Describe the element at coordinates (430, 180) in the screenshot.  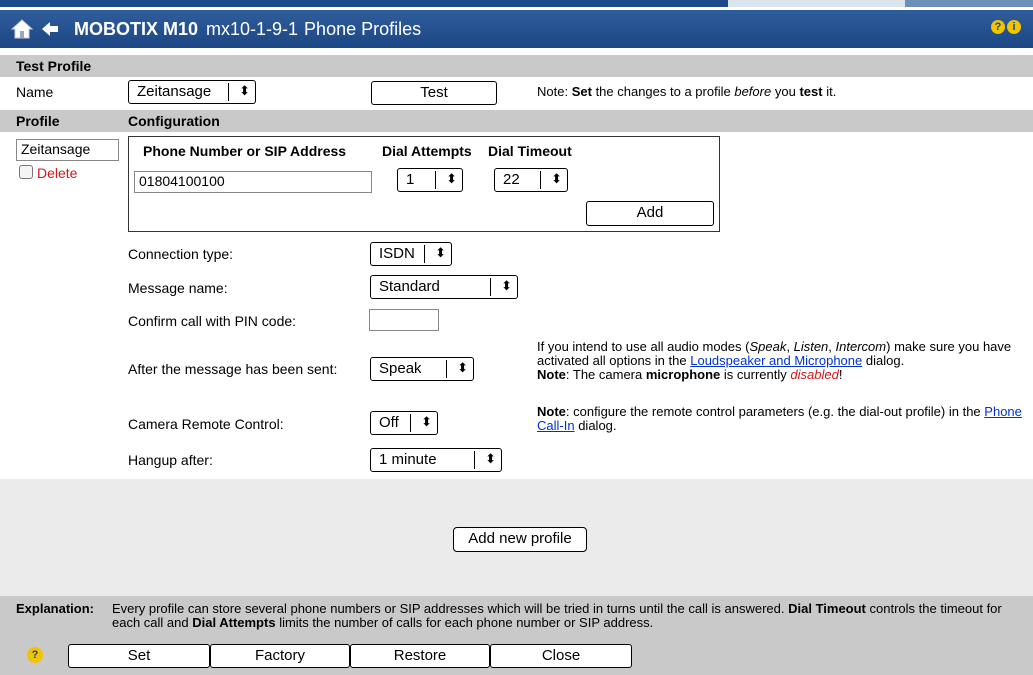
I see `dial-attempts-select: 1 ⬍` at that location.